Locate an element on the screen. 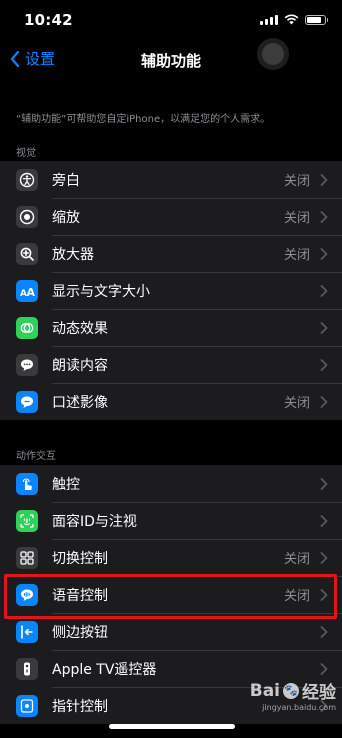  voice-control-icon is located at coordinates (27, 594).